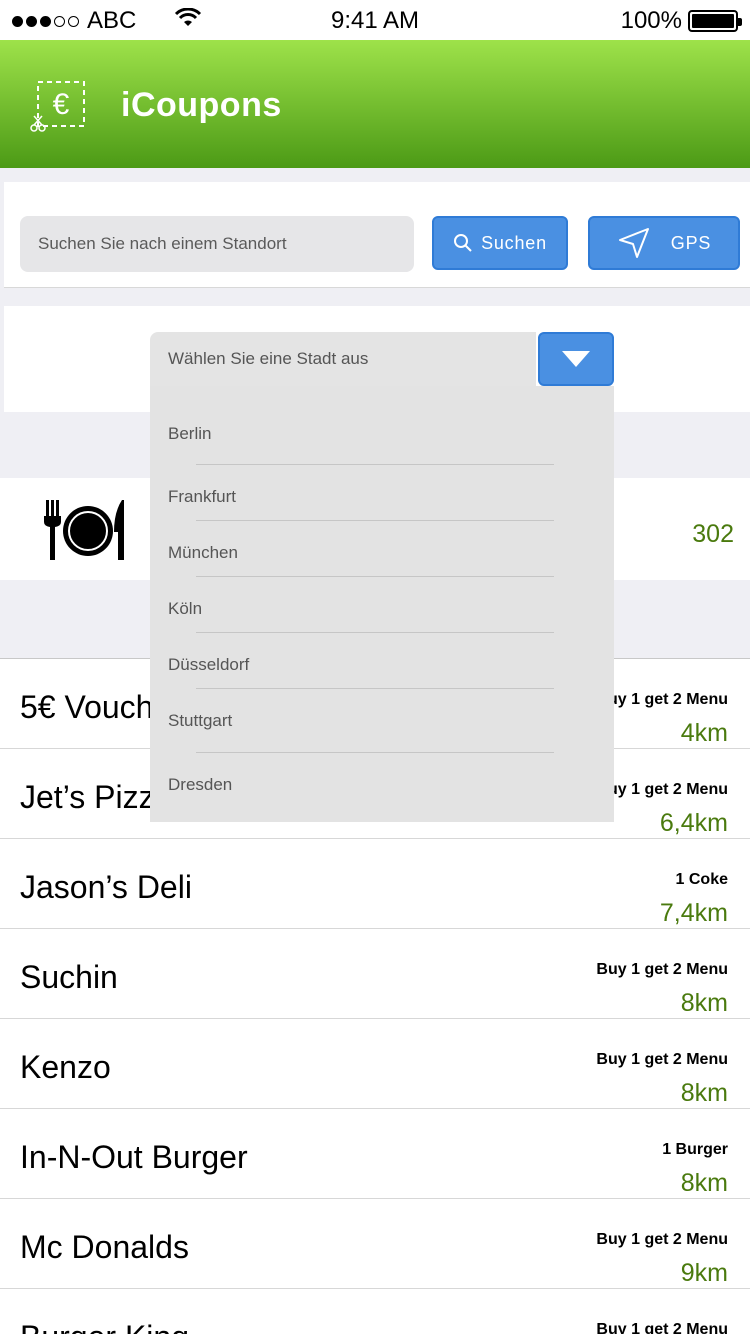  What do you see at coordinates (343, 359) in the screenshot?
I see `city-select: Wählen Sie eine Stadt aus` at bounding box center [343, 359].